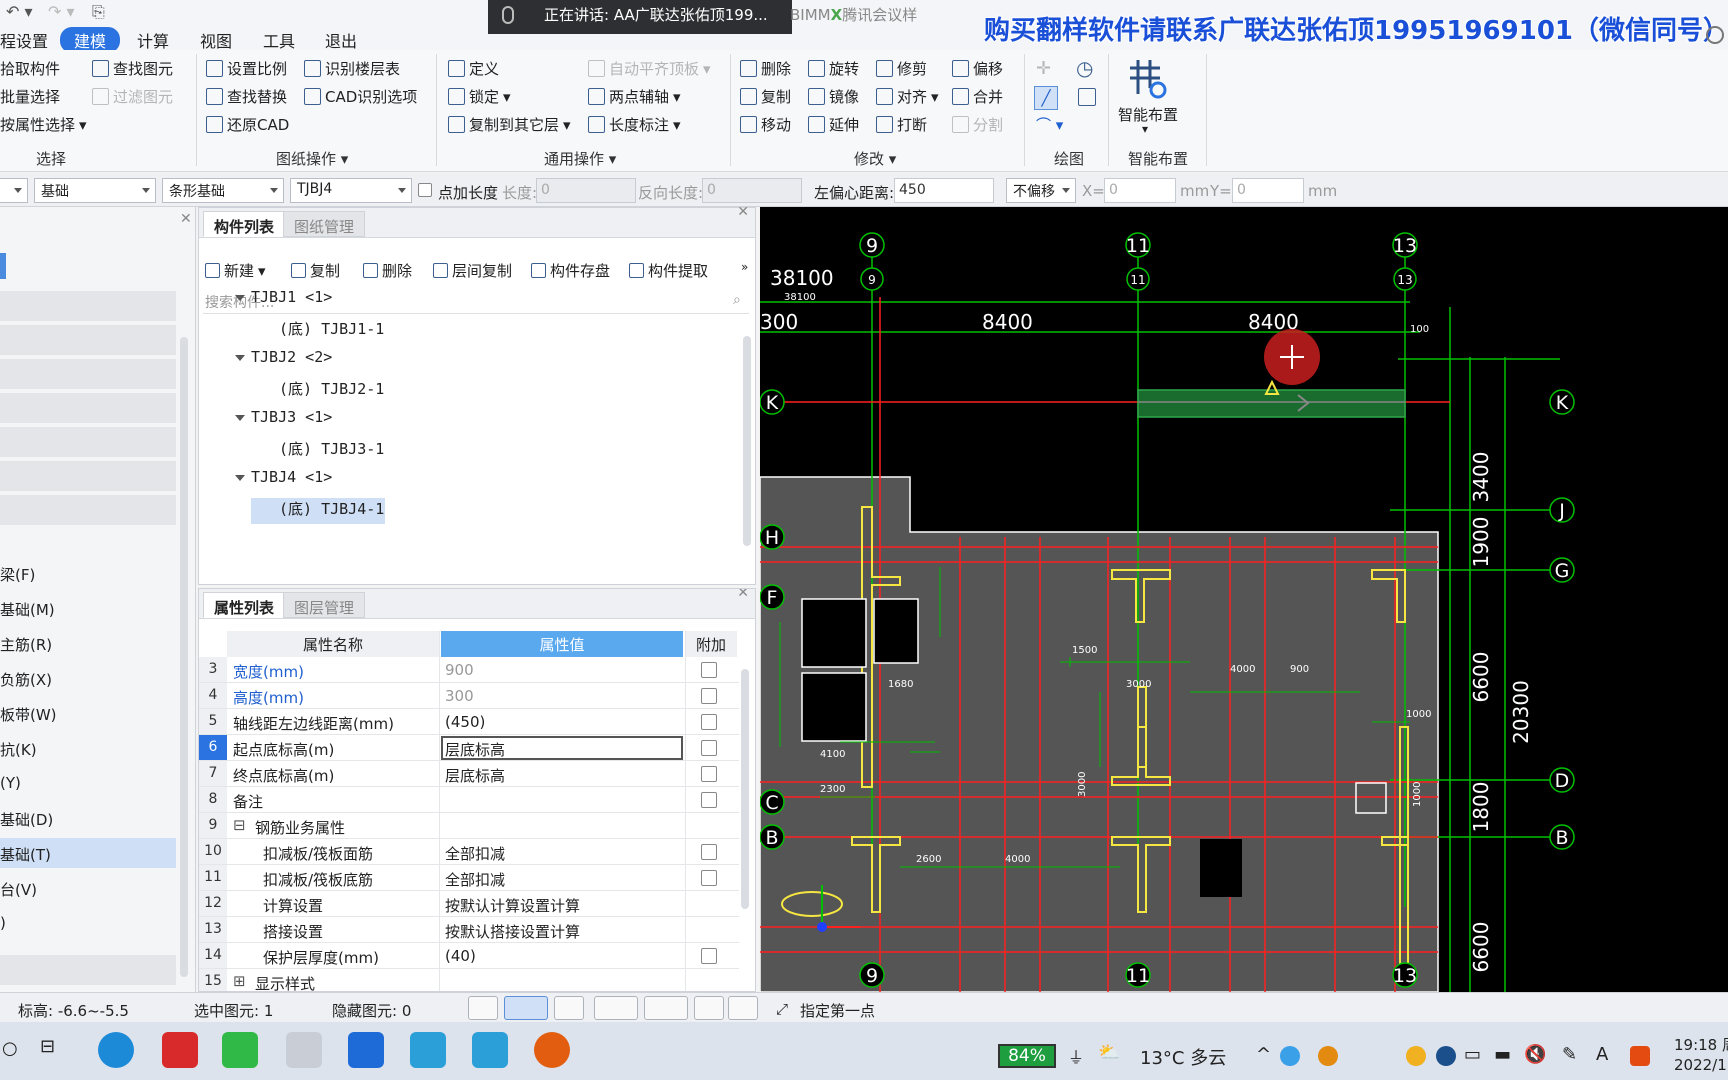  Describe the element at coordinates (88, 748) in the screenshot. I see `nav-item: 抗(K)` at that location.